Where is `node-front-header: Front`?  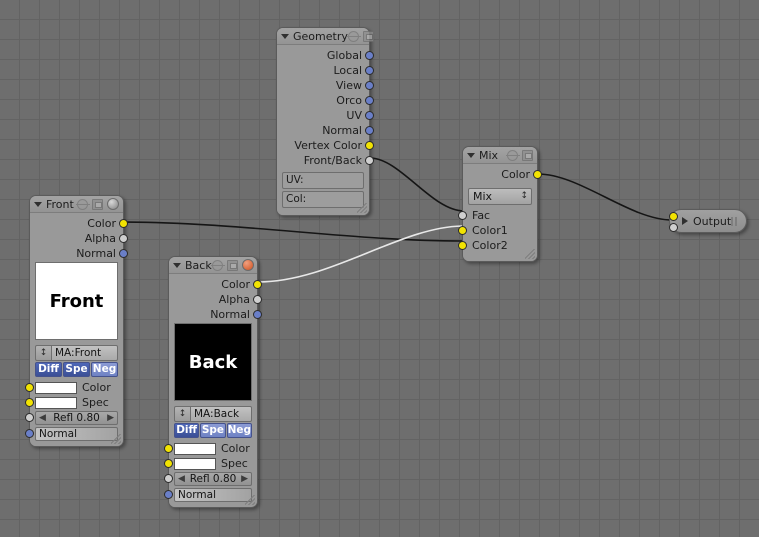 node-front-header: Front is located at coordinates (76, 204).